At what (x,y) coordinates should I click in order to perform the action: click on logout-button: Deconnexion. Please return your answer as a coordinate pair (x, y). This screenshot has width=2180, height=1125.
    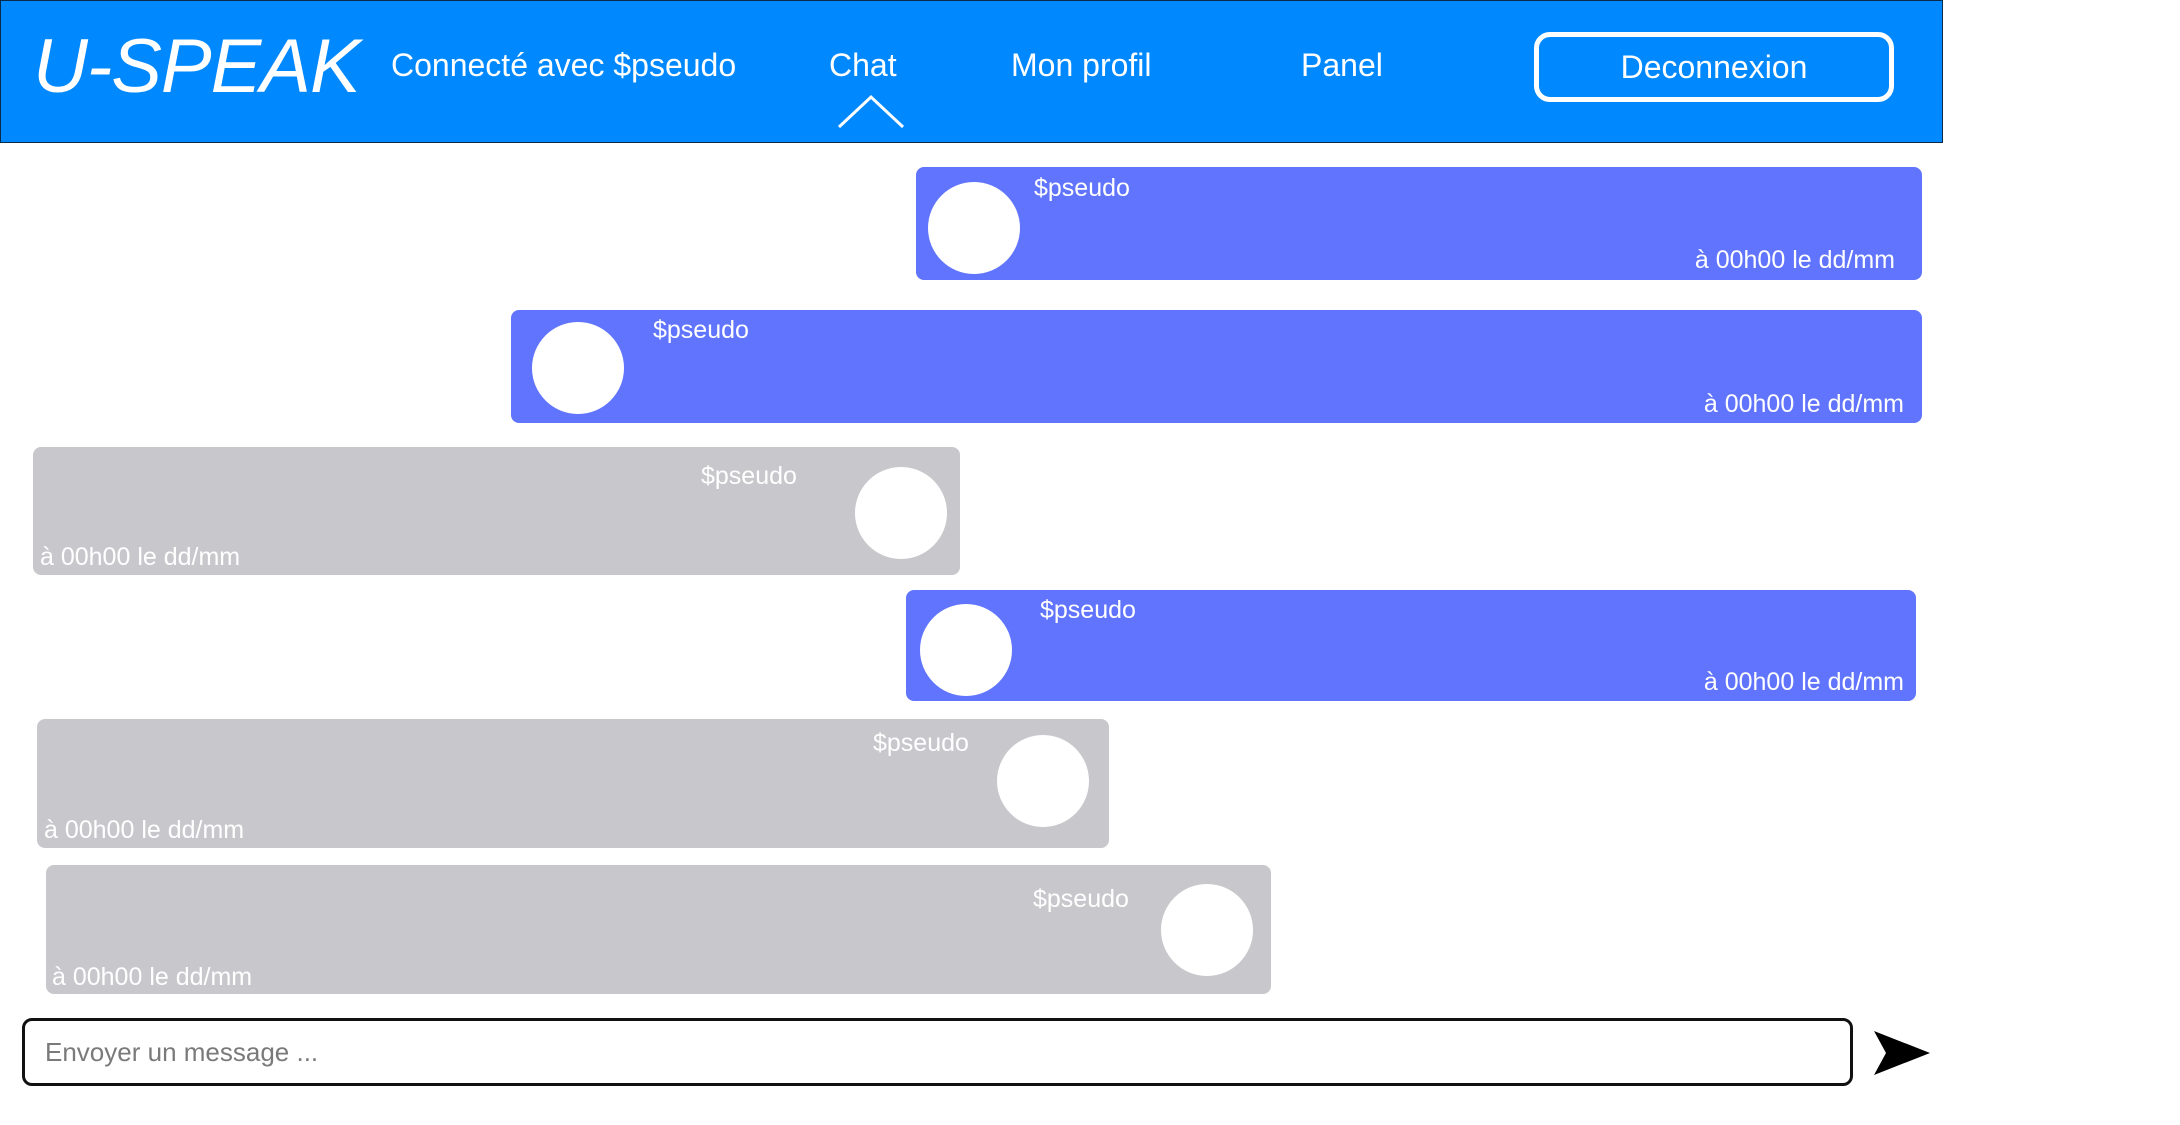
    Looking at the image, I should click on (1714, 67).